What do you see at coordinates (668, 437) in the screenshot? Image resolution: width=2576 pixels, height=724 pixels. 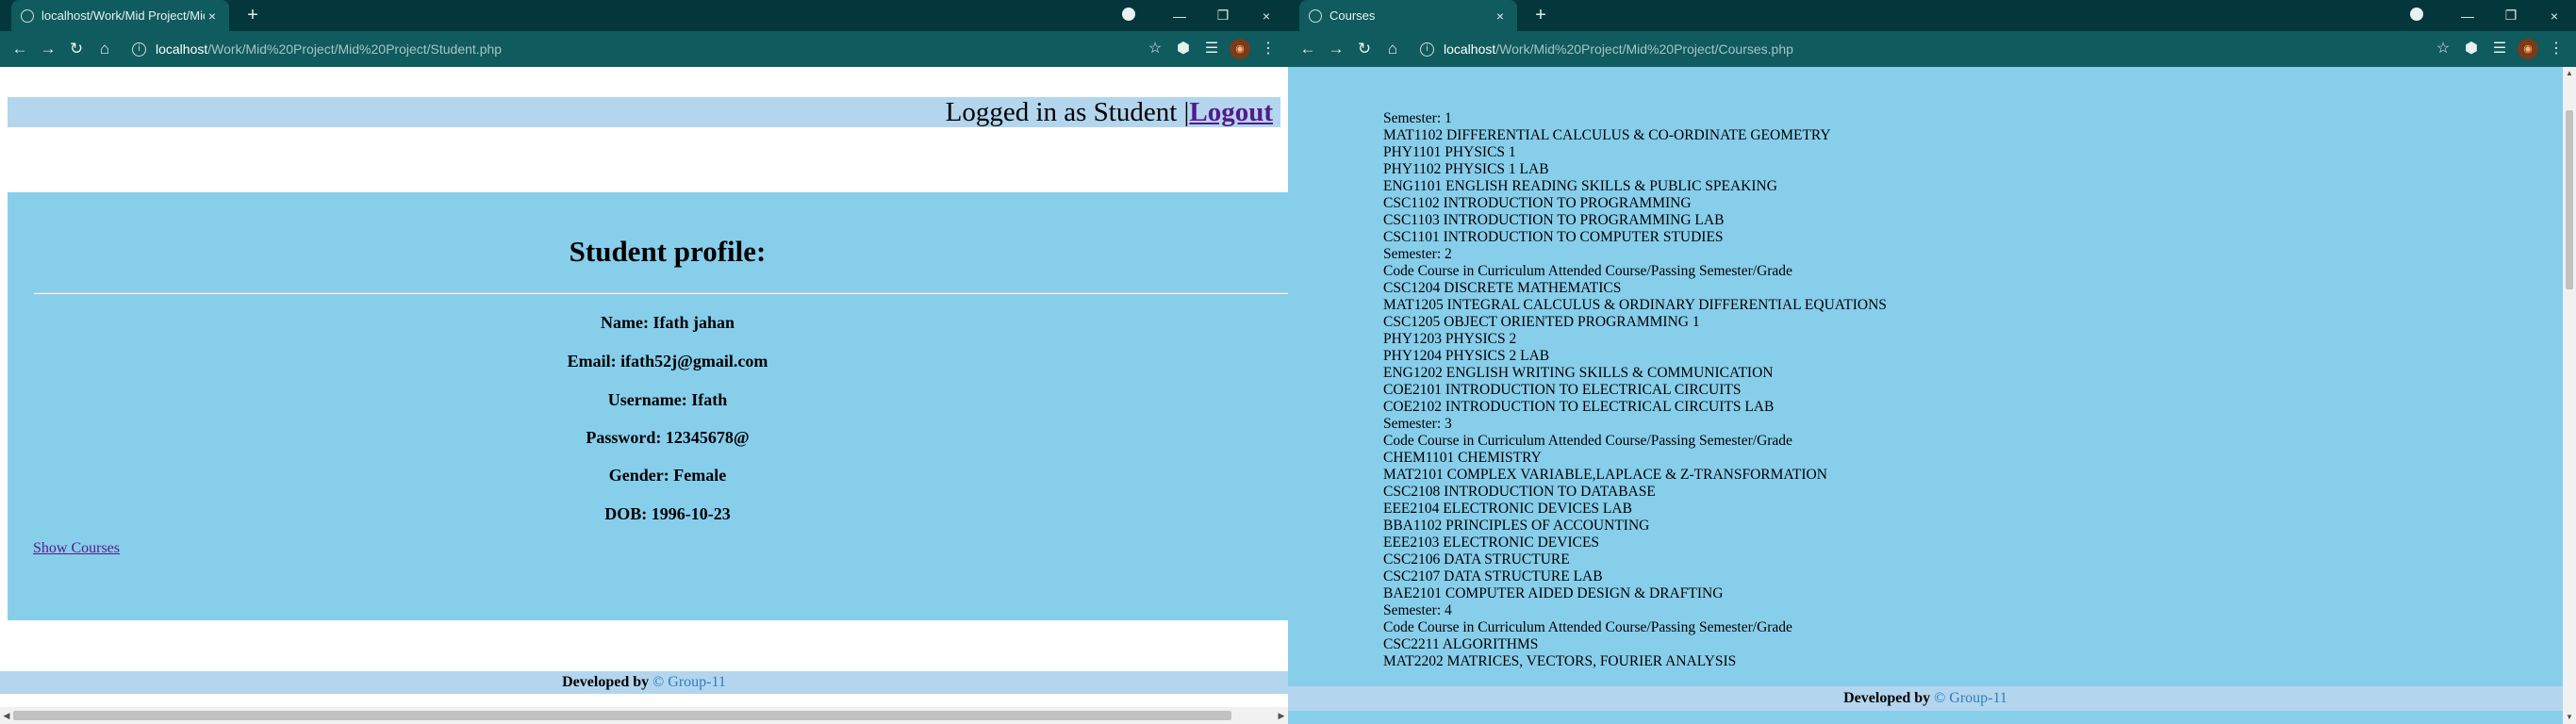 I see `profile-password: Password: 12345678@` at bounding box center [668, 437].